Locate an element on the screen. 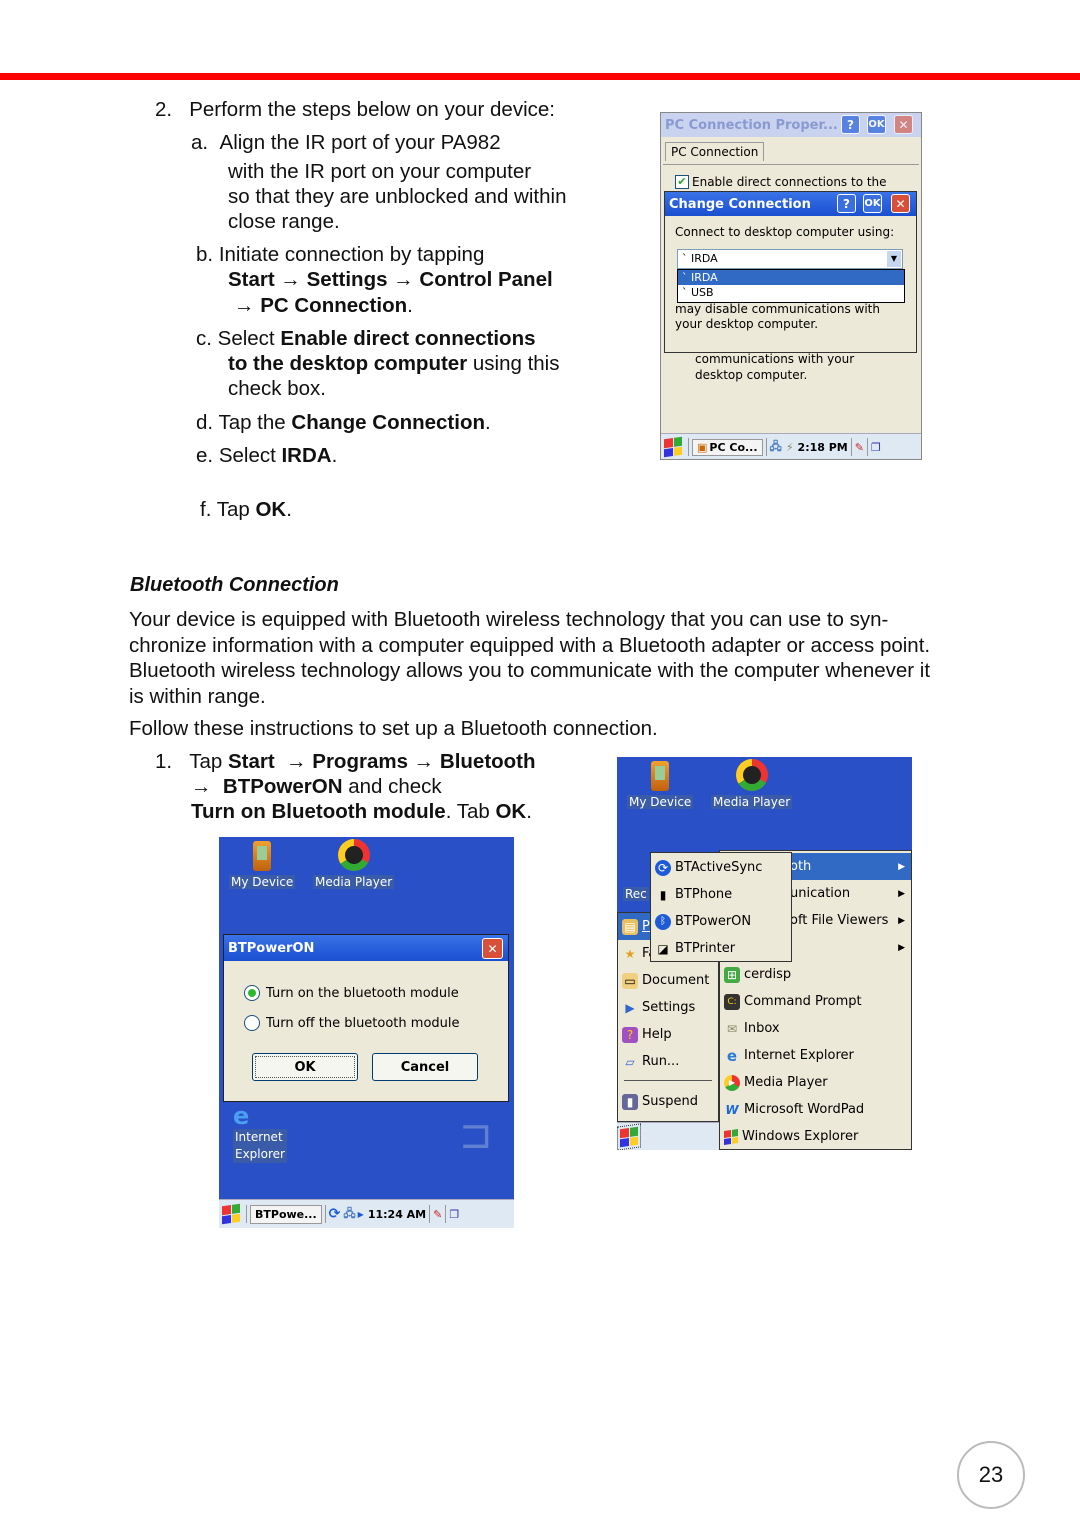 Image resolution: width=1080 pixels, height=1527 pixels. option-irda: ` IRDA is located at coordinates (791, 277).